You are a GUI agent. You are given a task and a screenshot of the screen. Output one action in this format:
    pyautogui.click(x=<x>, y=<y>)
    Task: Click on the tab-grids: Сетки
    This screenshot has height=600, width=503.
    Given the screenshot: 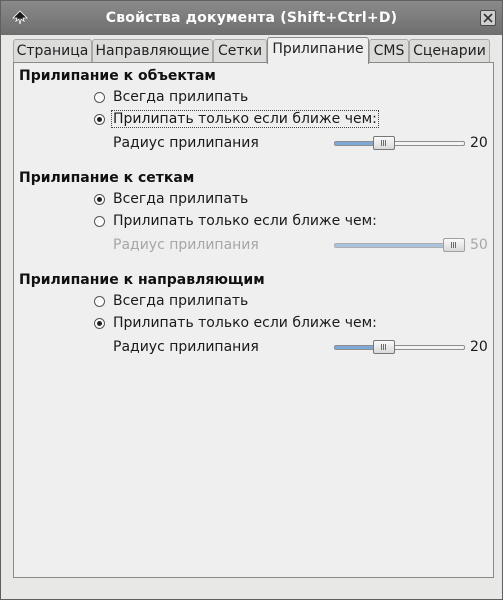 What is the action you would take?
    pyautogui.click(x=240, y=51)
    